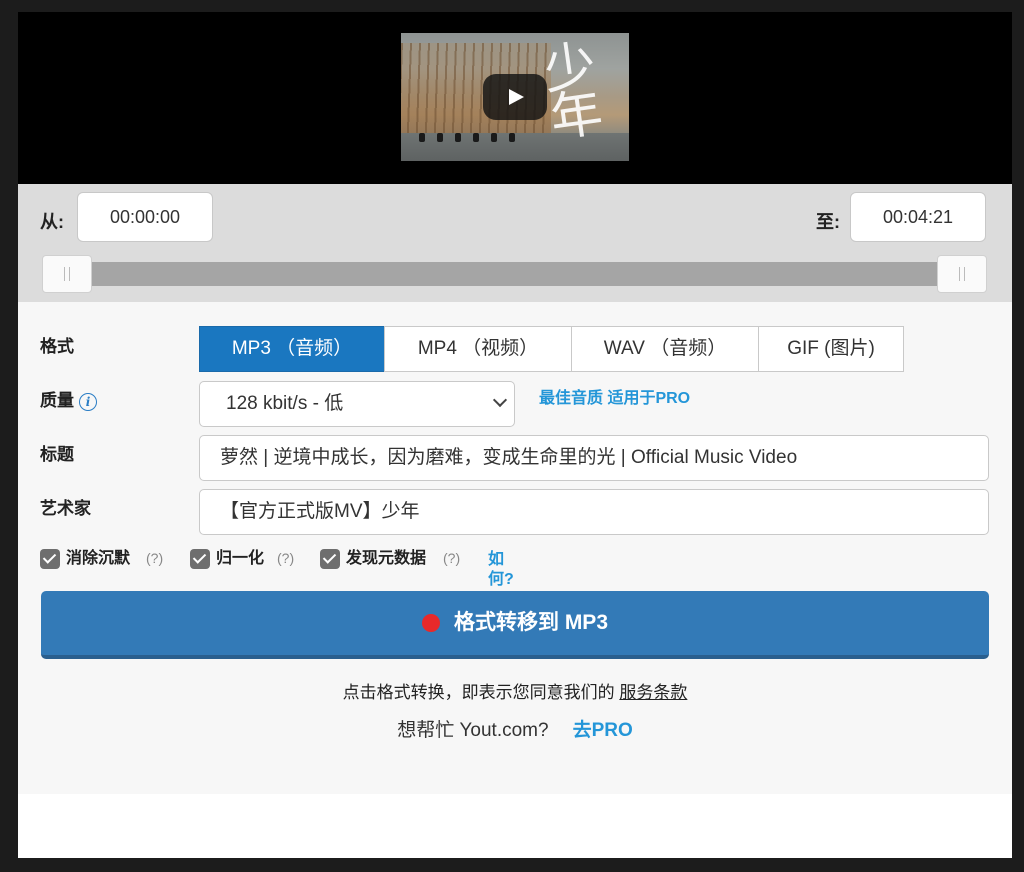 The width and height of the screenshot is (1024, 872). What do you see at coordinates (145, 217) in the screenshot?
I see `start-time-input: 00:00:00` at bounding box center [145, 217].